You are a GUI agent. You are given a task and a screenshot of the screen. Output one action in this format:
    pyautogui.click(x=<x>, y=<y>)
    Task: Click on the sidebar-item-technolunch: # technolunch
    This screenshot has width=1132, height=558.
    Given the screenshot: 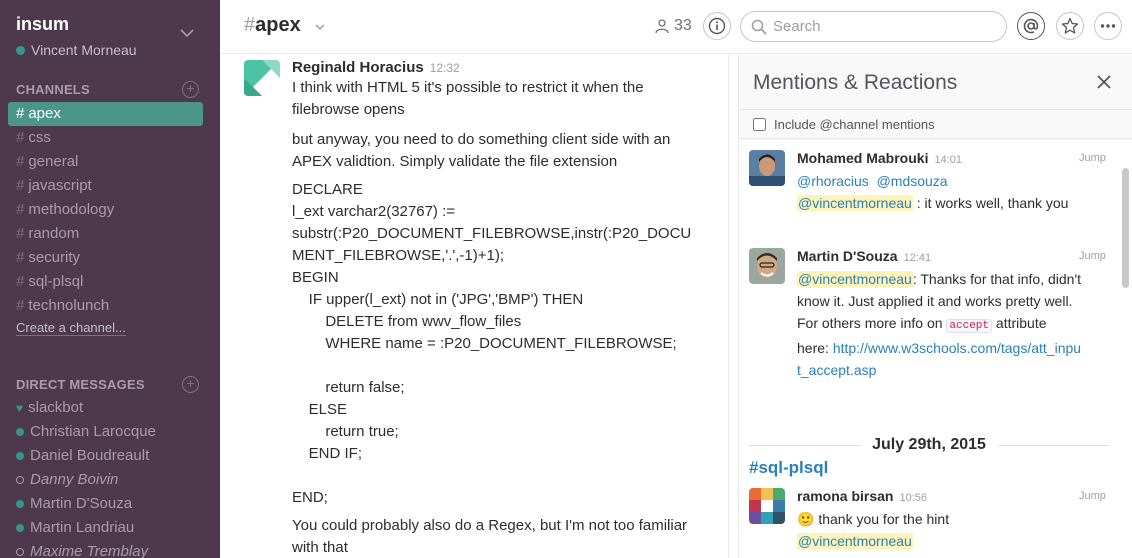 What is the action you would take?
    pyautogui.click(x=105, y=306)
    